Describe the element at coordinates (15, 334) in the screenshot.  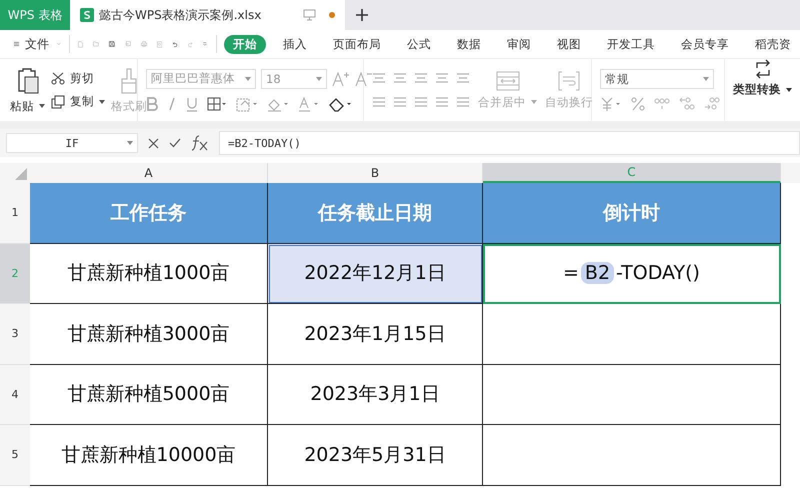
I see `row-header: 3` at that location.